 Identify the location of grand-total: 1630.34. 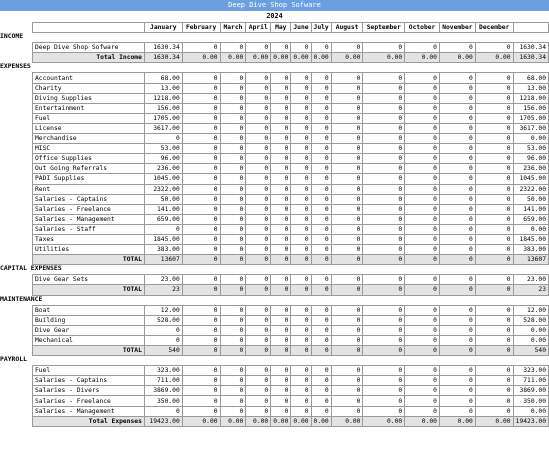
(530, 58).